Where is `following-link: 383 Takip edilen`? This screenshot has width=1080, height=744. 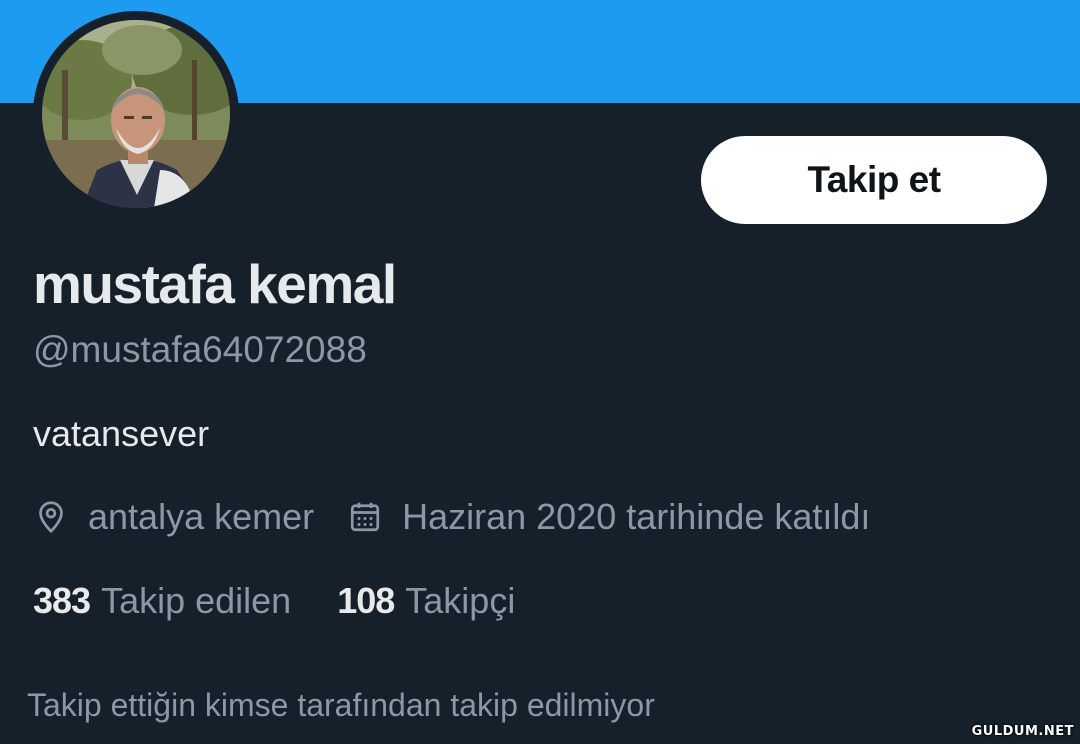
following-link: 383 Takip edilen is located at coordinates (162, 601).